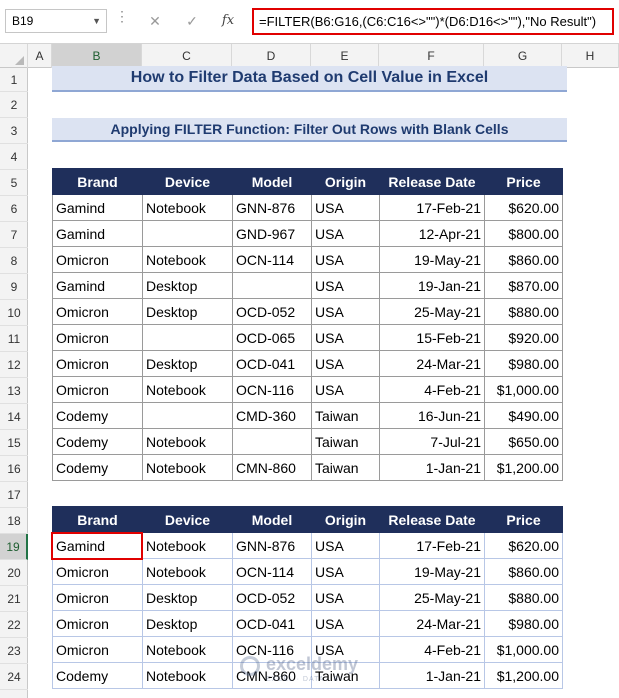 The image size is (619, 698). Describe the element at coordinates (14, 157) in the screenshot. I see `row-header-4: 4` at that location.